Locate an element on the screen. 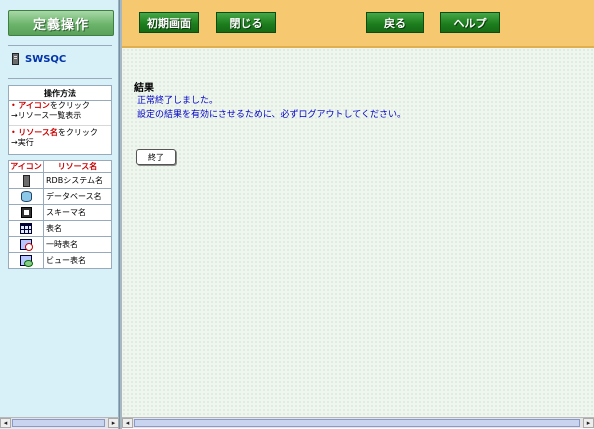  back-button: 戻る is located at coordinates (395, 22).